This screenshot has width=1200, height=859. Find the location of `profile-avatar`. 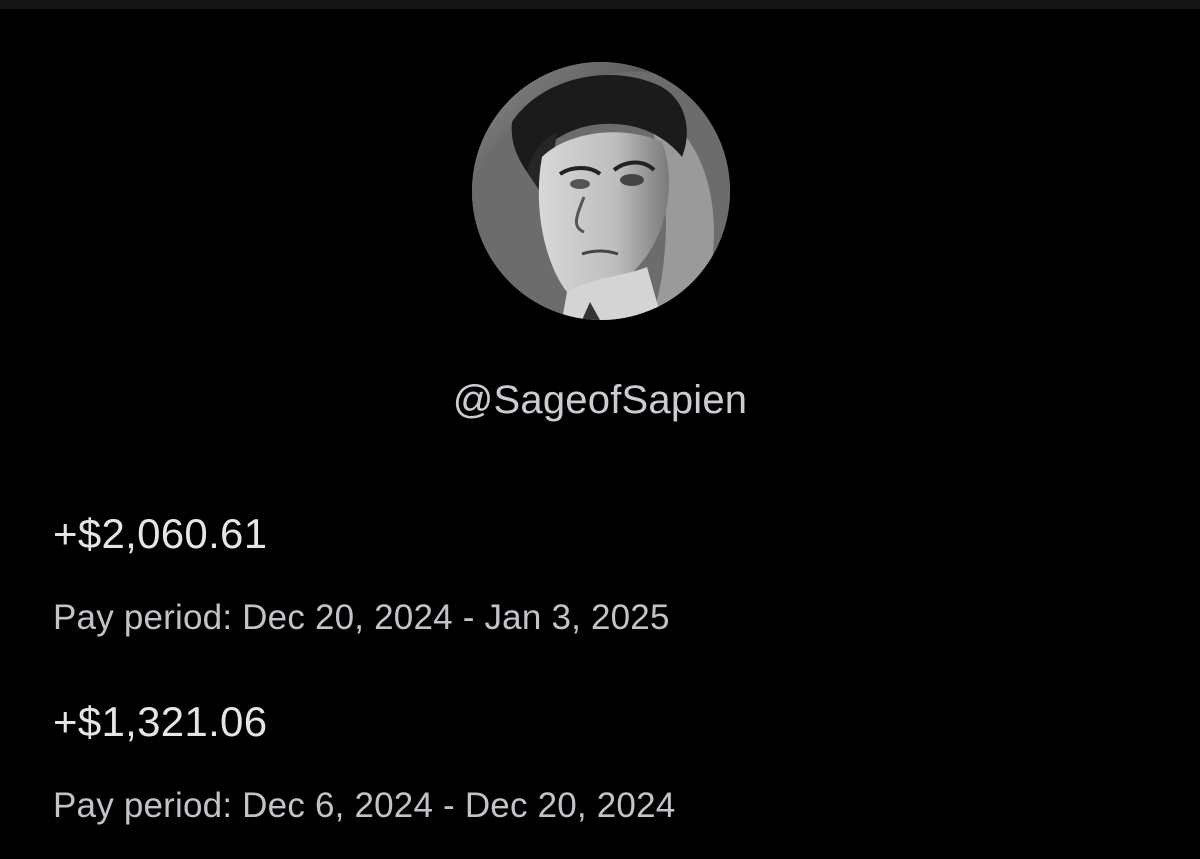

profile-avatar is located at coordinates (601, 191).